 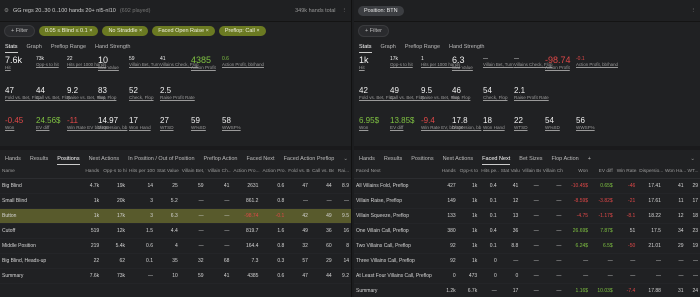 I want to click on stat-cell: 24.56$ EV diff, so click(x=51, y=123).